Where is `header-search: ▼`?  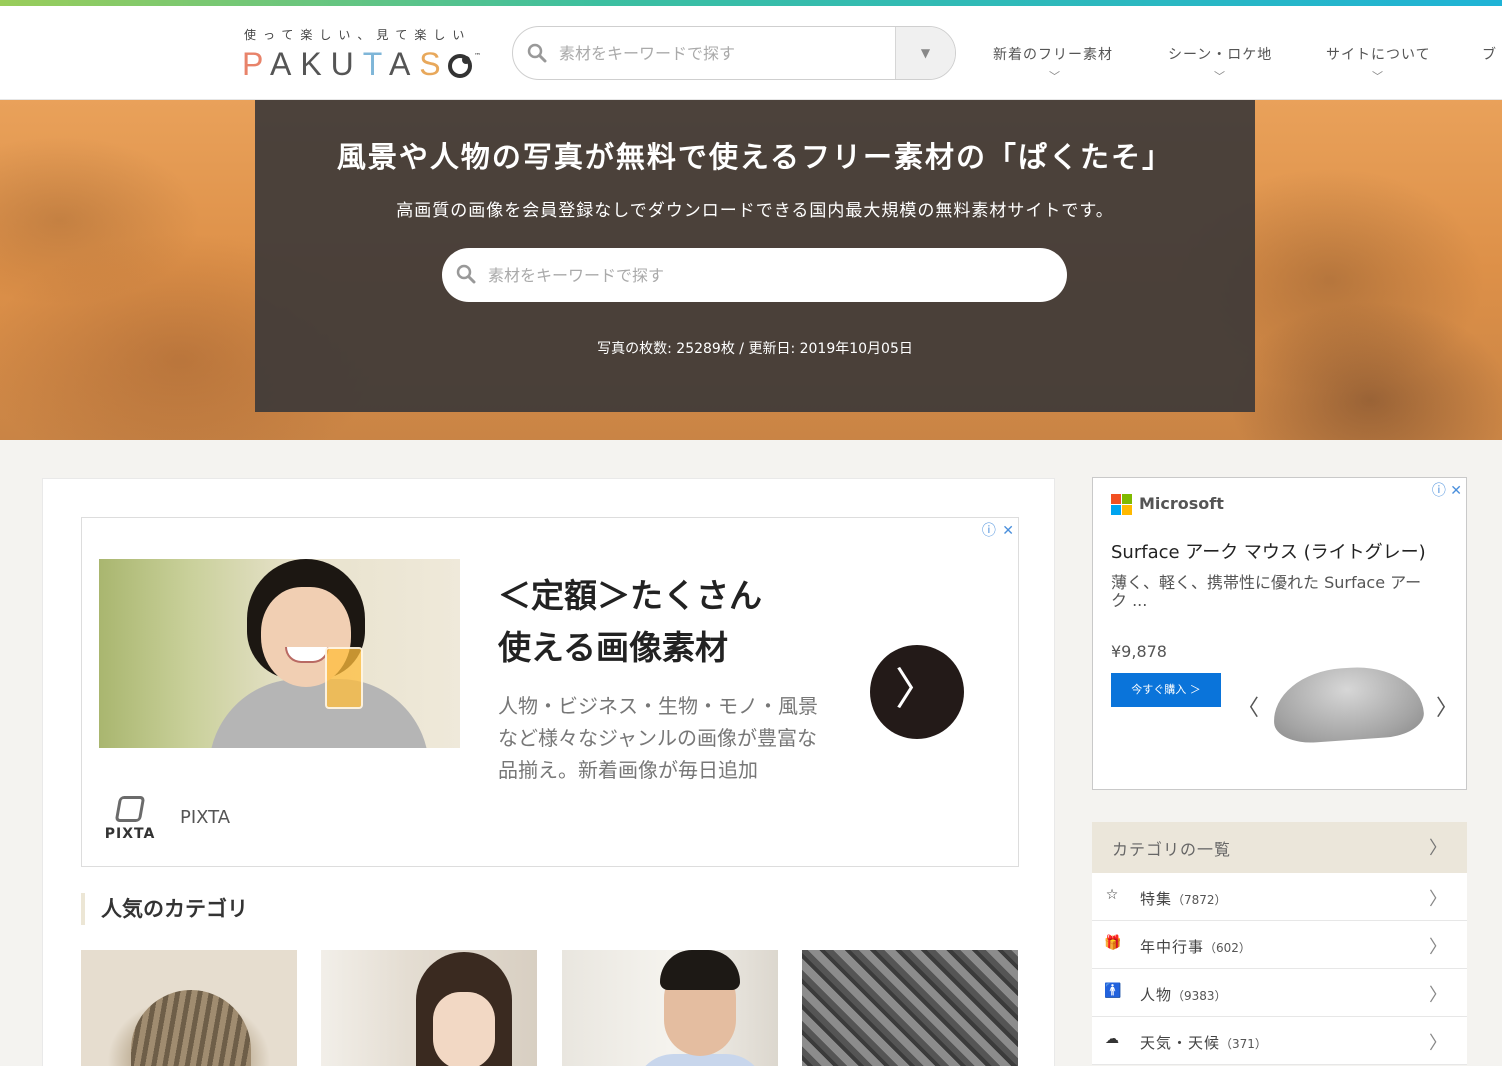 header-search: ▼ is located at coordinates (734, 53).